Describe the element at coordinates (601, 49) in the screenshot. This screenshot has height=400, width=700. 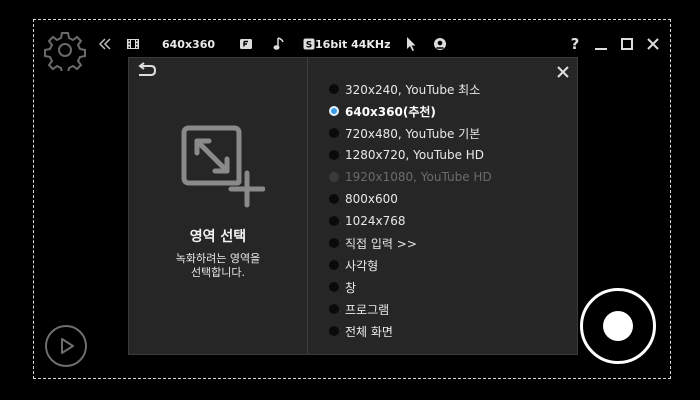
I see `minimize-icon` at that location.